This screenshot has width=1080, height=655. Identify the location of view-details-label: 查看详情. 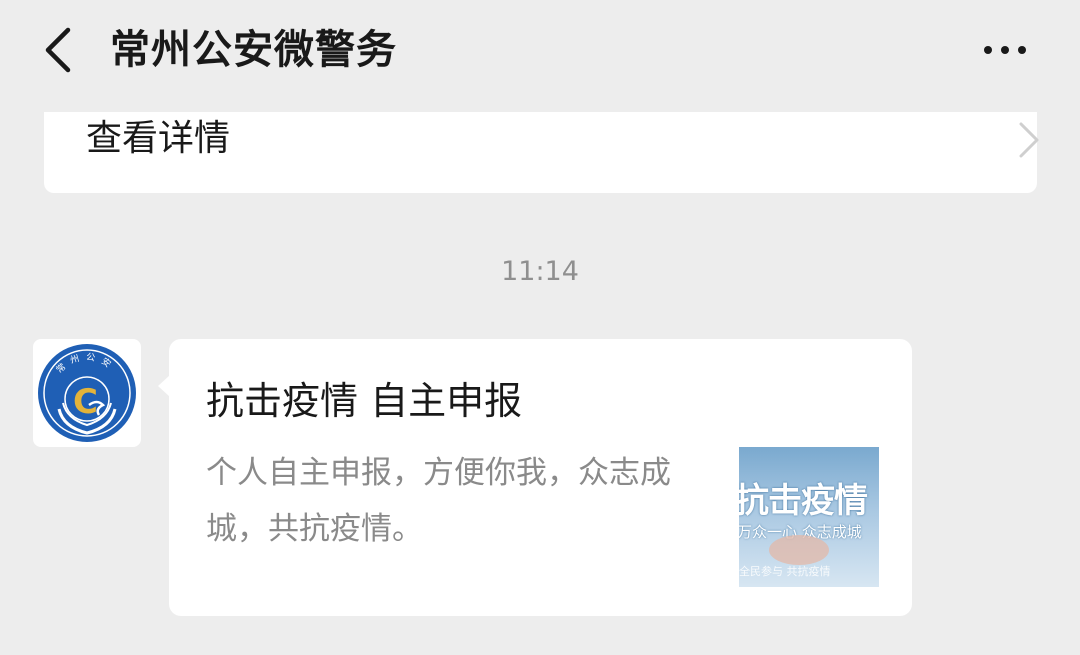
(158, 138).